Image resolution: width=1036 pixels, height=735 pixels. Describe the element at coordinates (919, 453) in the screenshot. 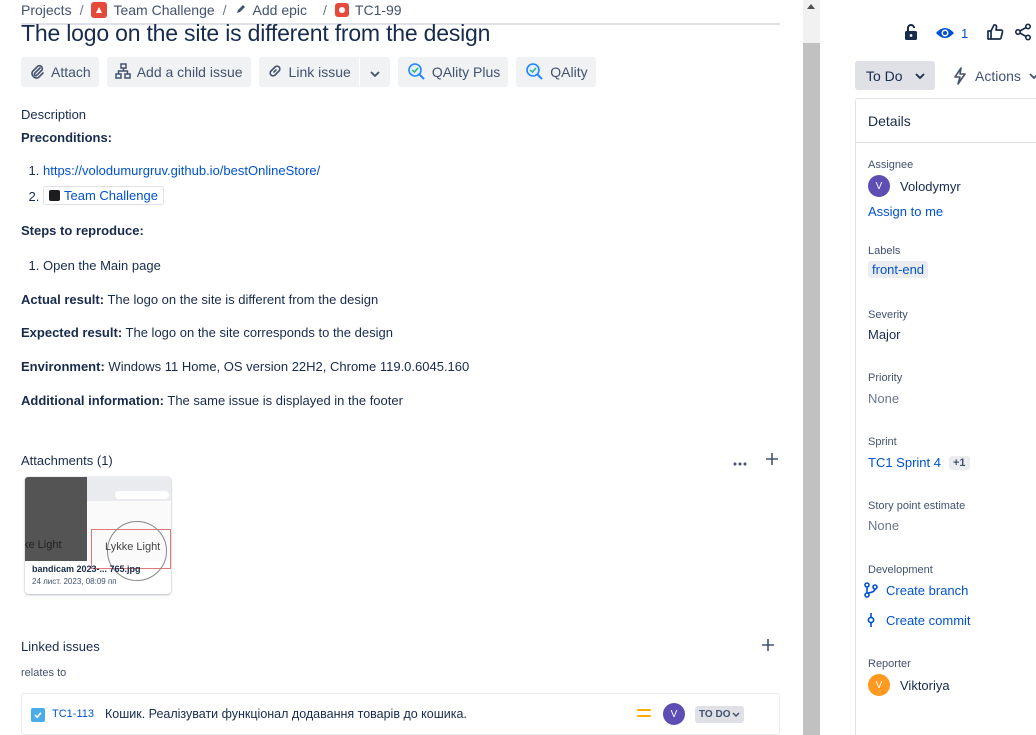

I see `sprint-field: Sprint TC1 Sprint 4 +1` at that location.